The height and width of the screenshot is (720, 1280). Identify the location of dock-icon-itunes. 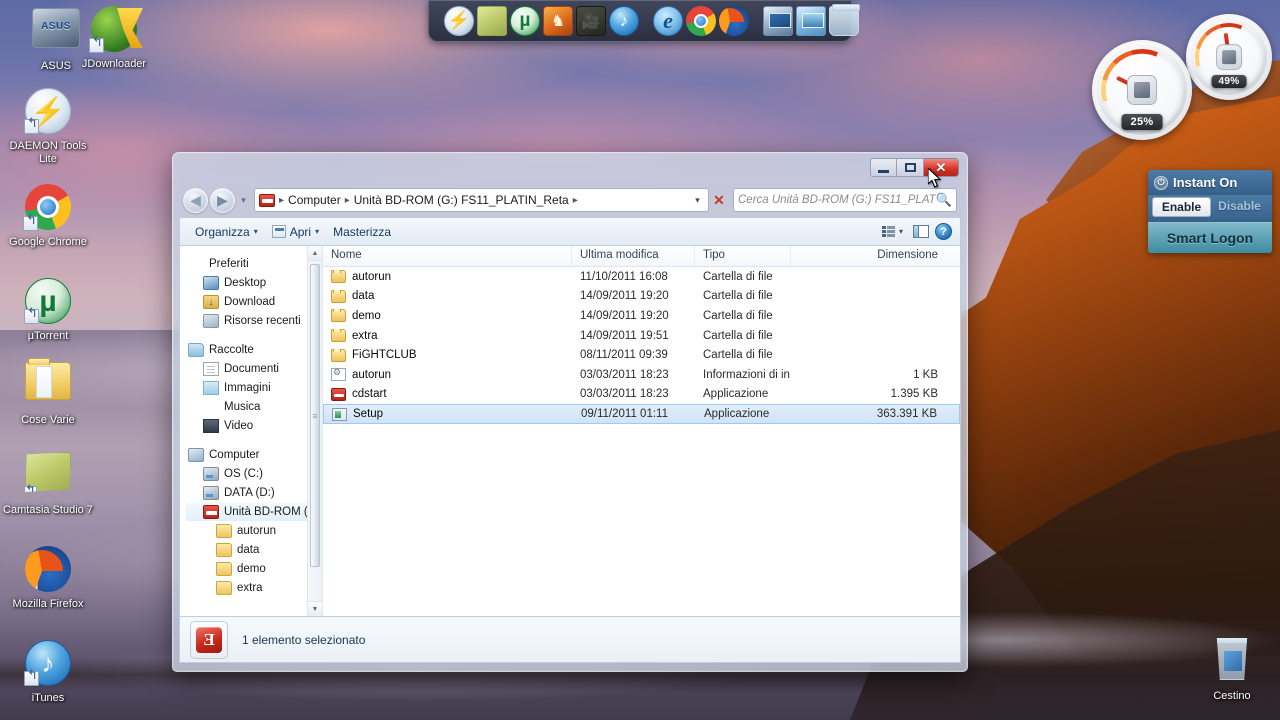
(624, 20).